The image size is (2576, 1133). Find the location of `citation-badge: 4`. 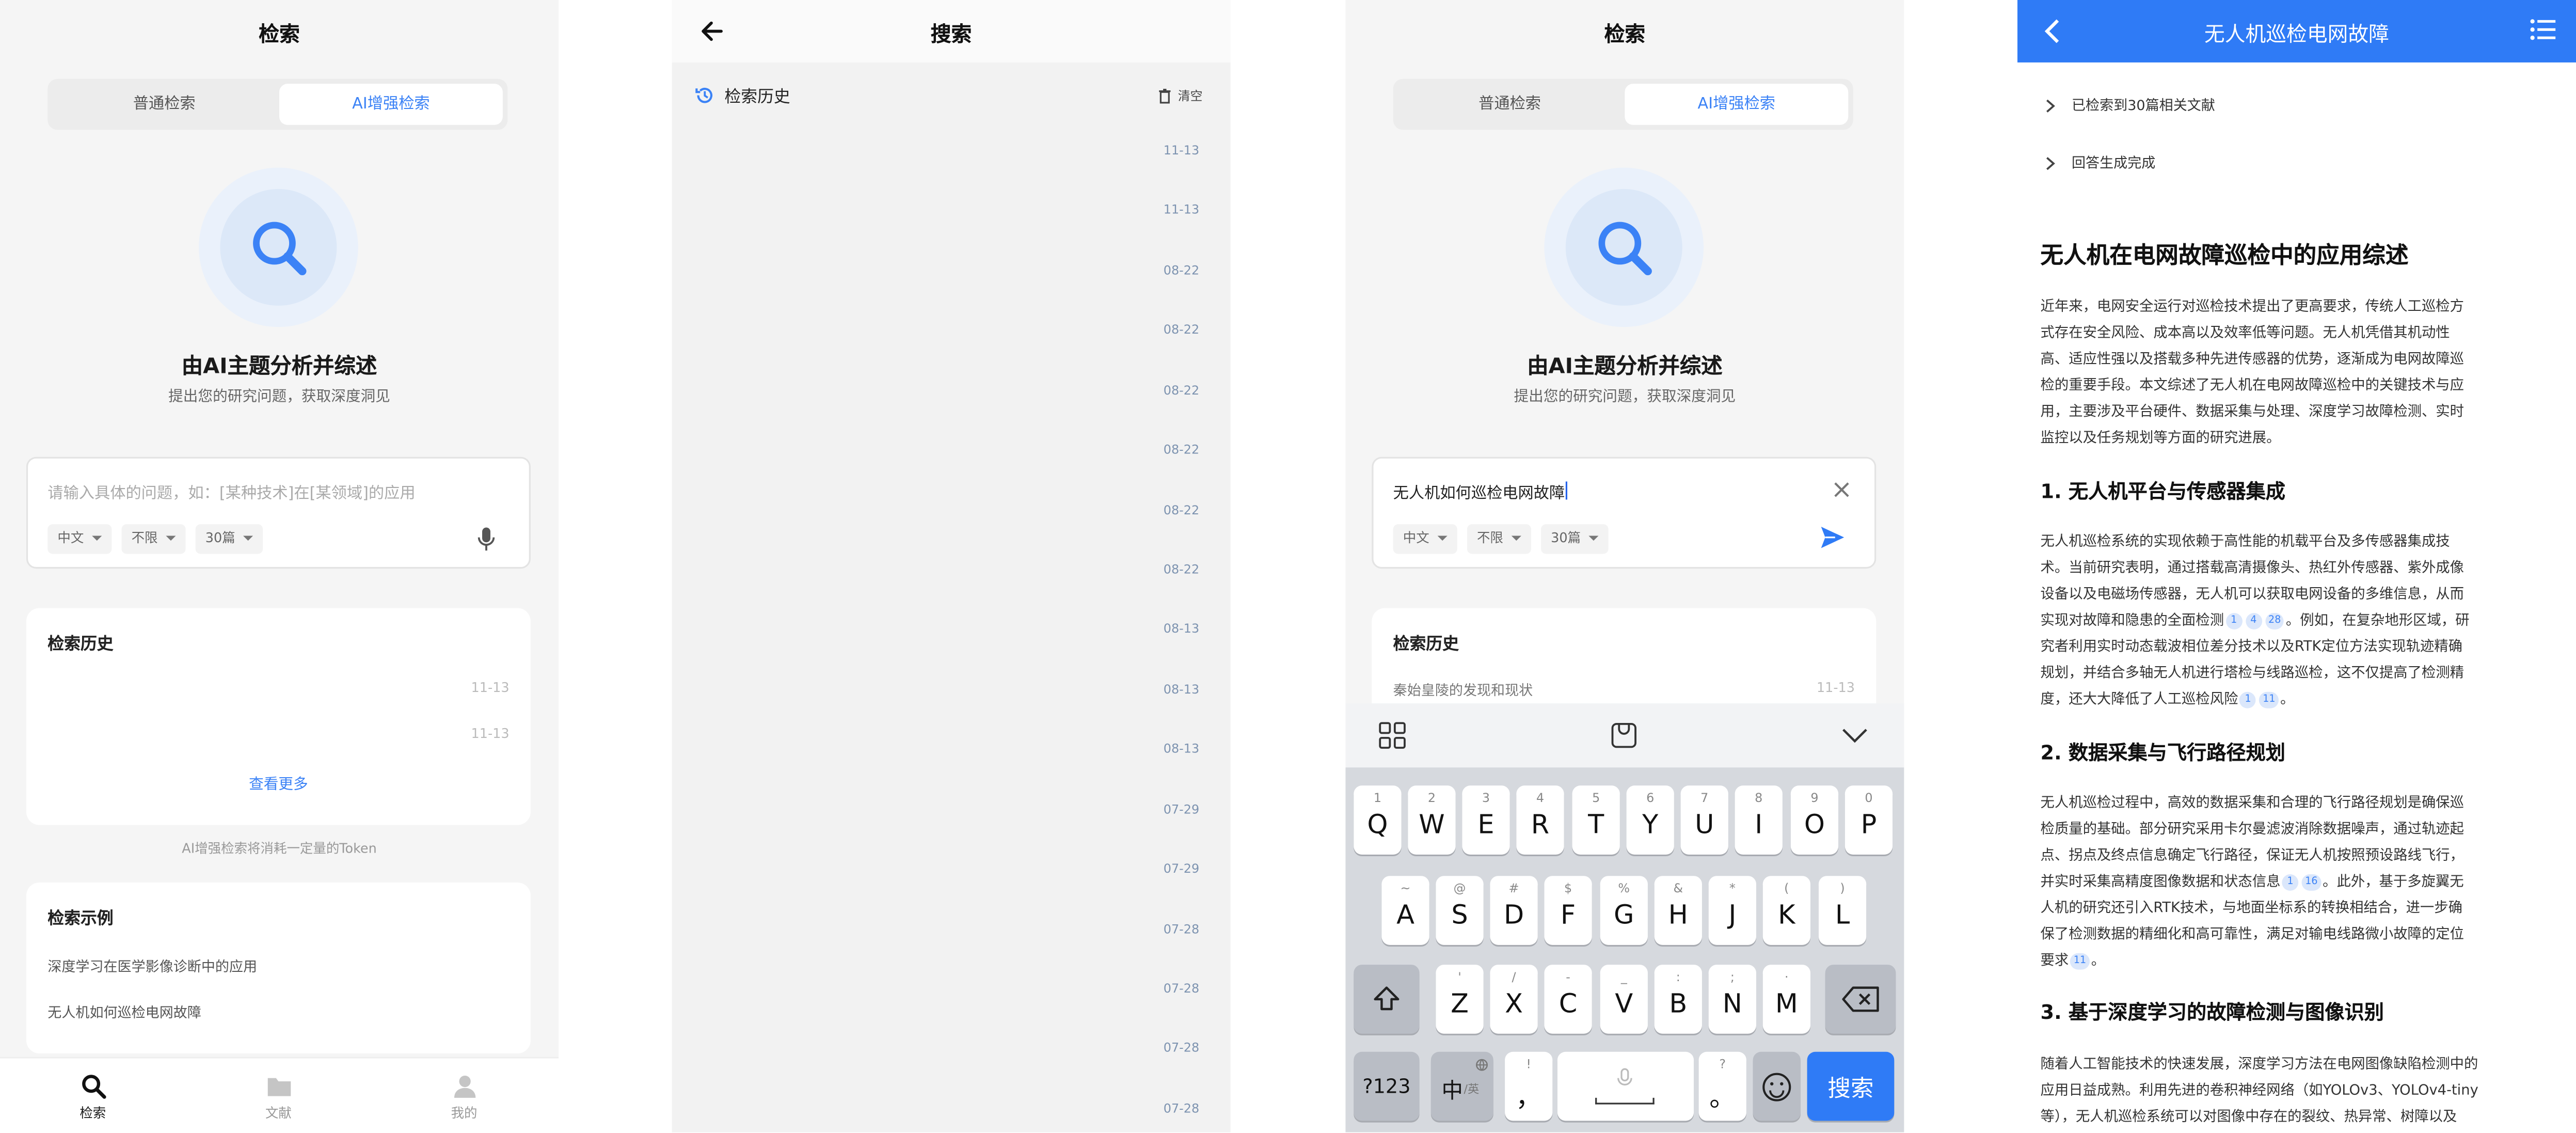

citation-badge: 4 is located at coordinates (2253, 621).